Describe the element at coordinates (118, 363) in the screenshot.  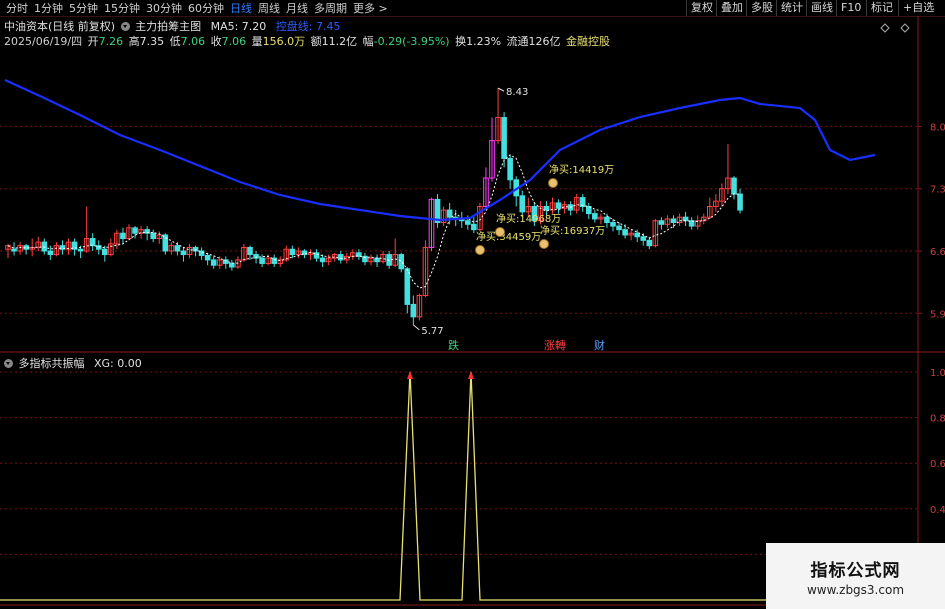
I see `xg-value: XG: 0.00` at that location.